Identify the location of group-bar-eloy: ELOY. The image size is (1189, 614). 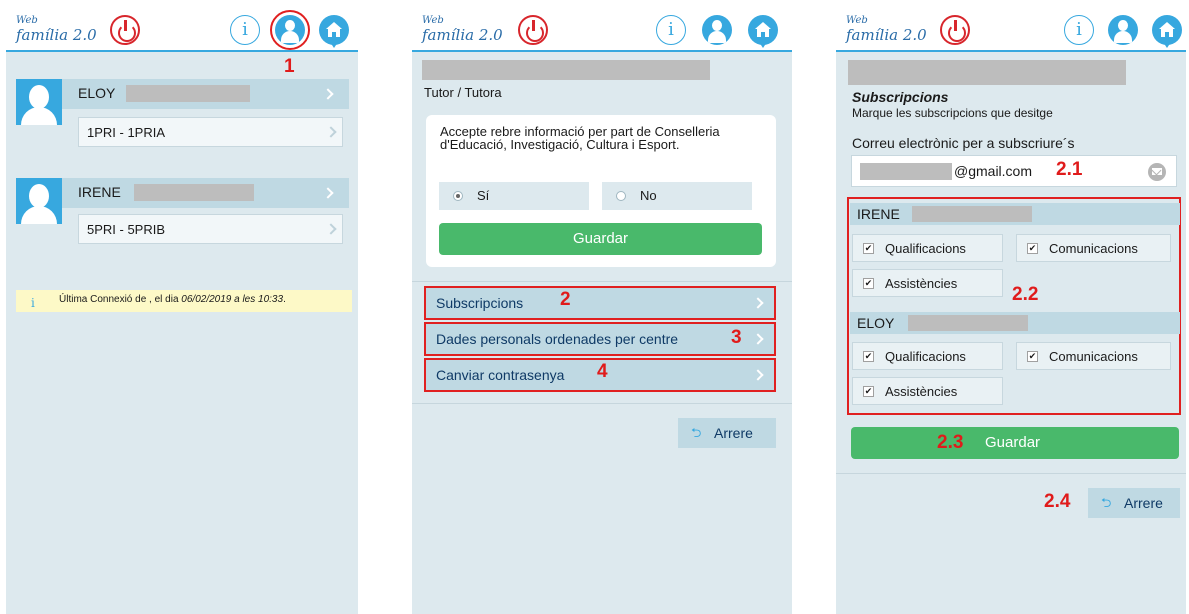
(1015, 323).